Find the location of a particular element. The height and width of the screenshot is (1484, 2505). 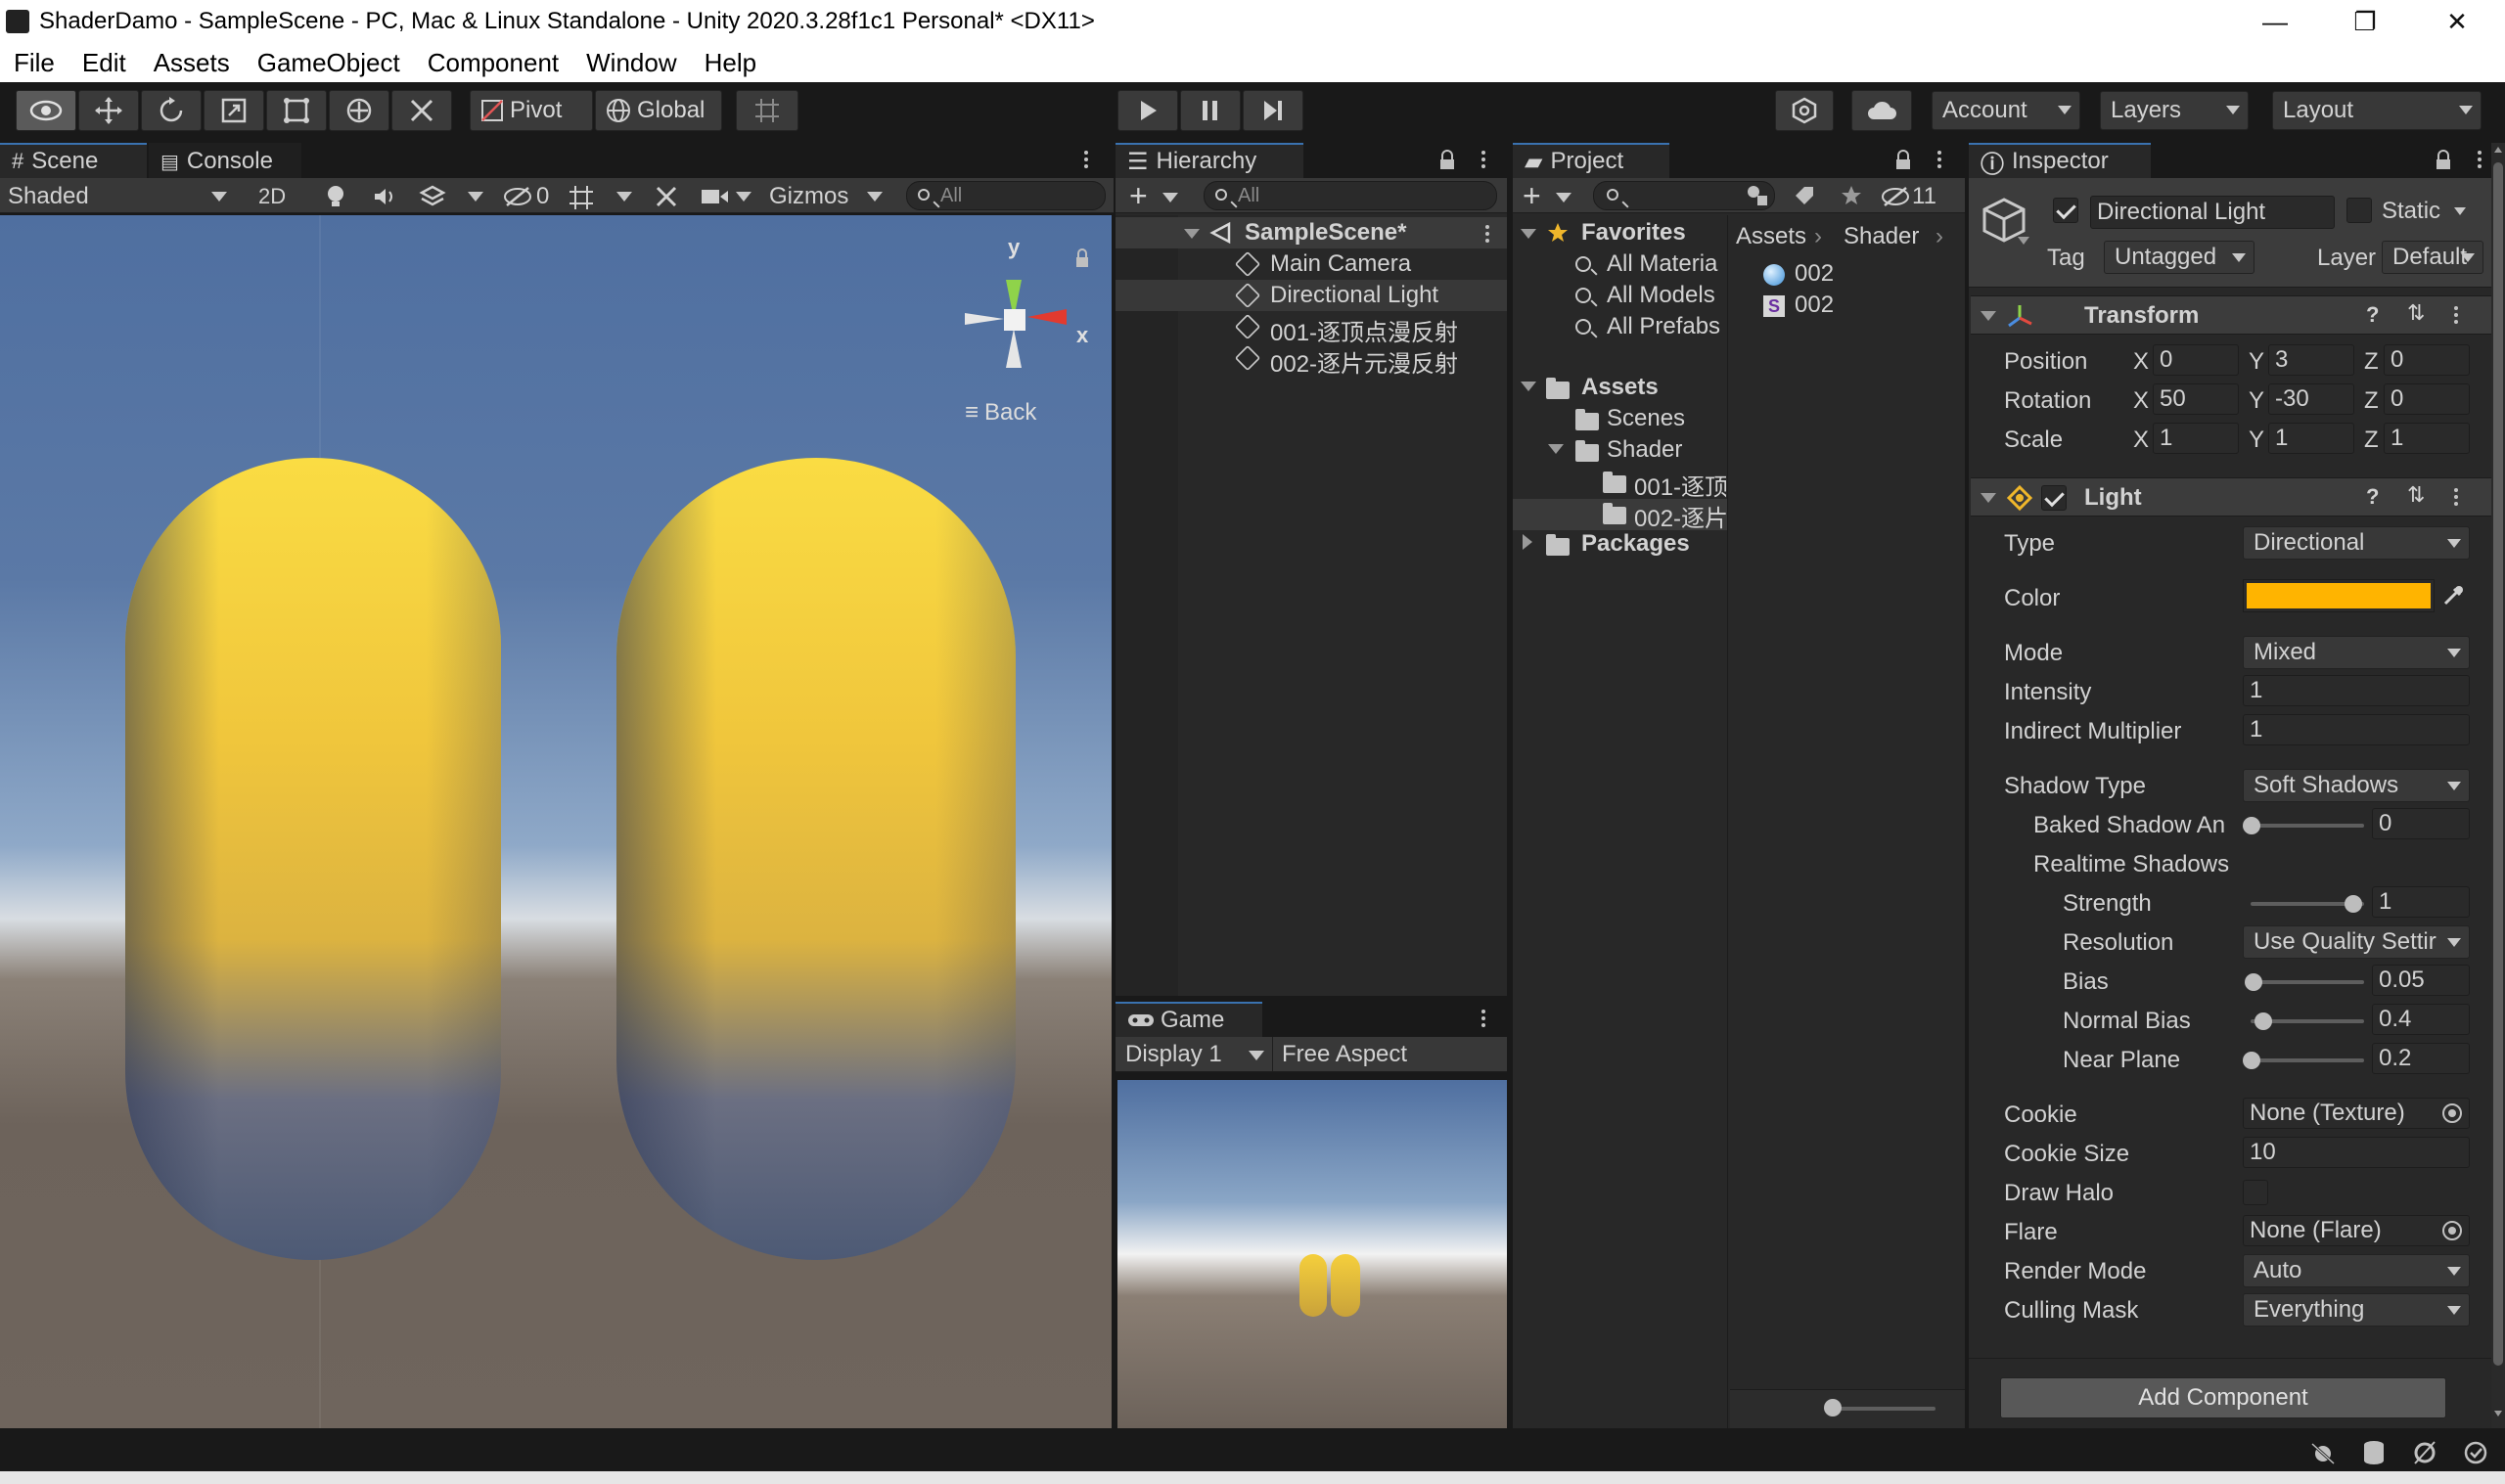

camera-icon is located at coordinates (715, 196).